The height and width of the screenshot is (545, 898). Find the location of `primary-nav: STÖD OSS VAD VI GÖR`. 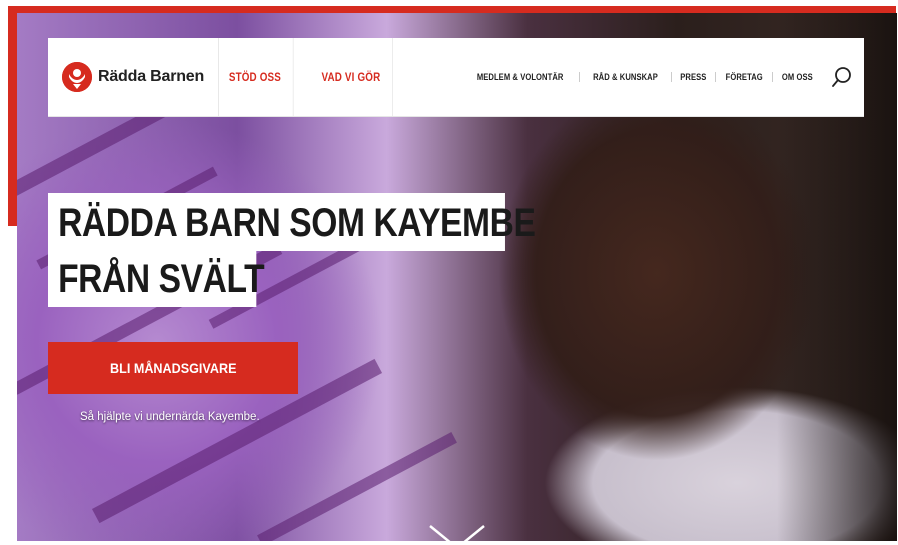

primary-nav: STÖD OSS VAD VI GÖR is located at coordinates (314, 77).